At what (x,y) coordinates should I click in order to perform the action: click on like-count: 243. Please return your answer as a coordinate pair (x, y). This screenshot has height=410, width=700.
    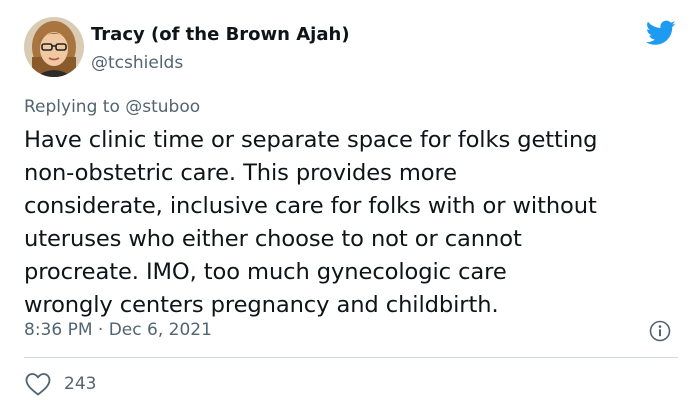
    Looking at the image, I should click on (80, 384).